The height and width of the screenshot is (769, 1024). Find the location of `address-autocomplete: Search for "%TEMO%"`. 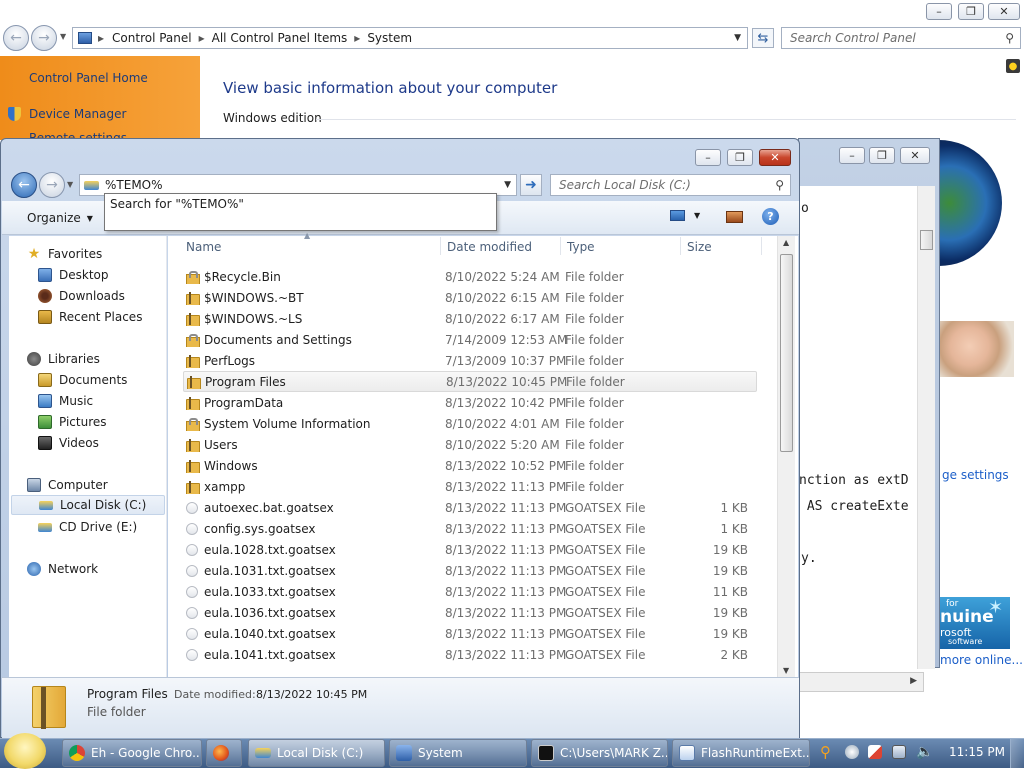

address-autocomplete: Search for "%TEMO%" is located at coordinates (300, 212).